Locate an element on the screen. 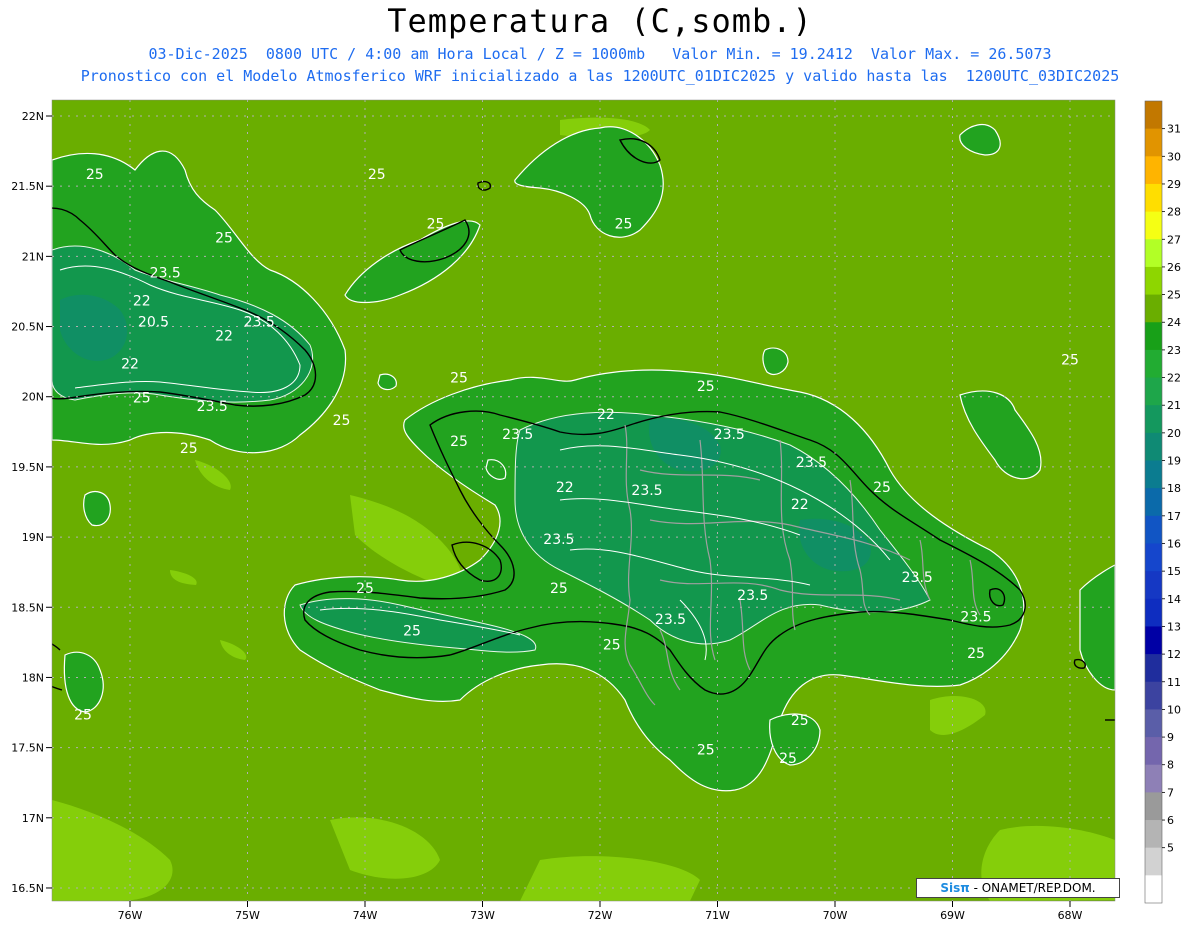 The height and width of the screenshot is (927, 1200). colorbar-label: 18 is located at coordinates (1174, 488).